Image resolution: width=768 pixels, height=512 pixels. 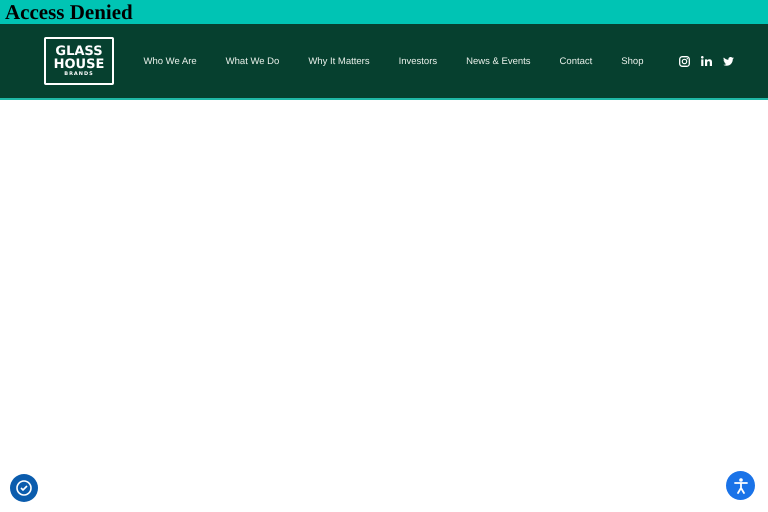 What do you see at coordinates (499, 61) in the screenshot?
I see `nav-link: News & Events` at bounding box center [499, 61].